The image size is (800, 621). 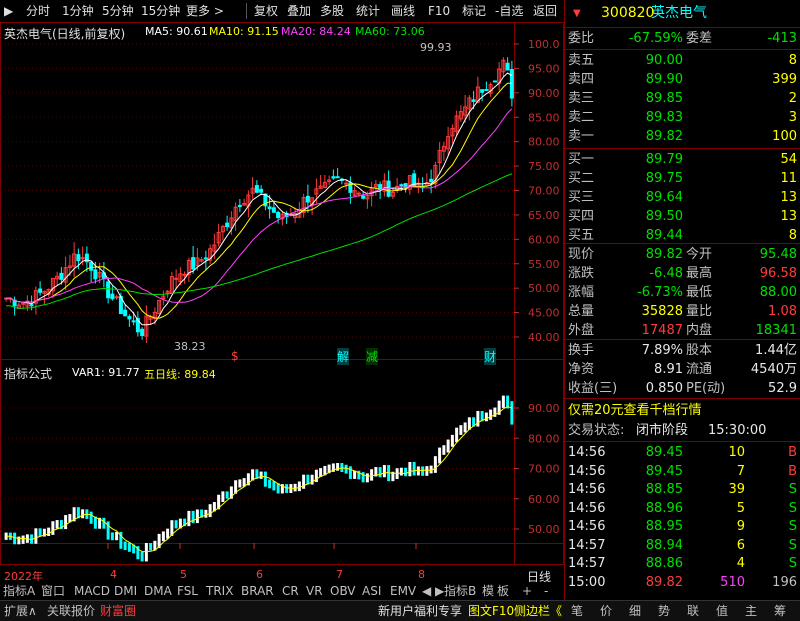 I want to click on promo-row: 仅需20元查看千档行情, so click(x=682, y=410).